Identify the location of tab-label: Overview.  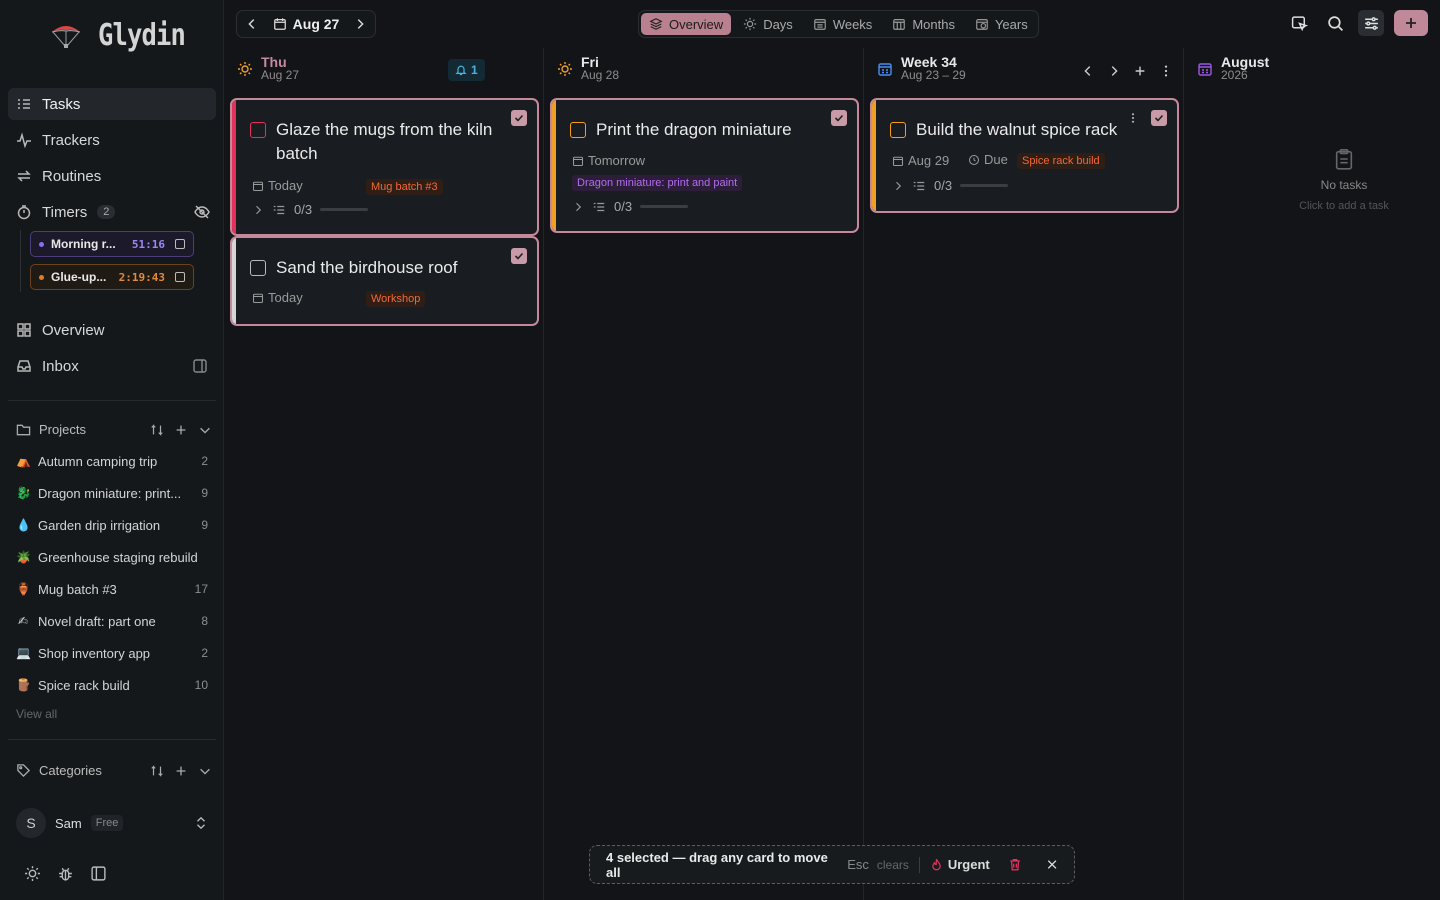
(696, 24).